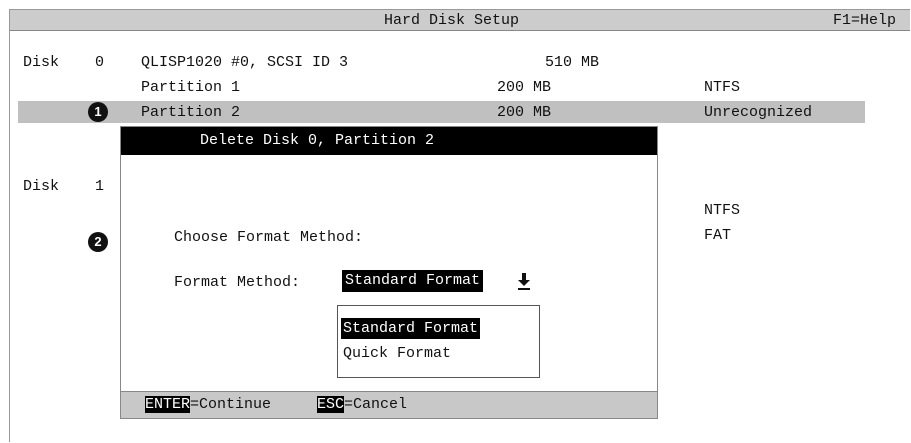 Image resolution: width=911 pixels, height=443 pixels. Describe the element at coordinates (237, 282) in the screenshot. I see `format-method-label: Format Method:` at that location.